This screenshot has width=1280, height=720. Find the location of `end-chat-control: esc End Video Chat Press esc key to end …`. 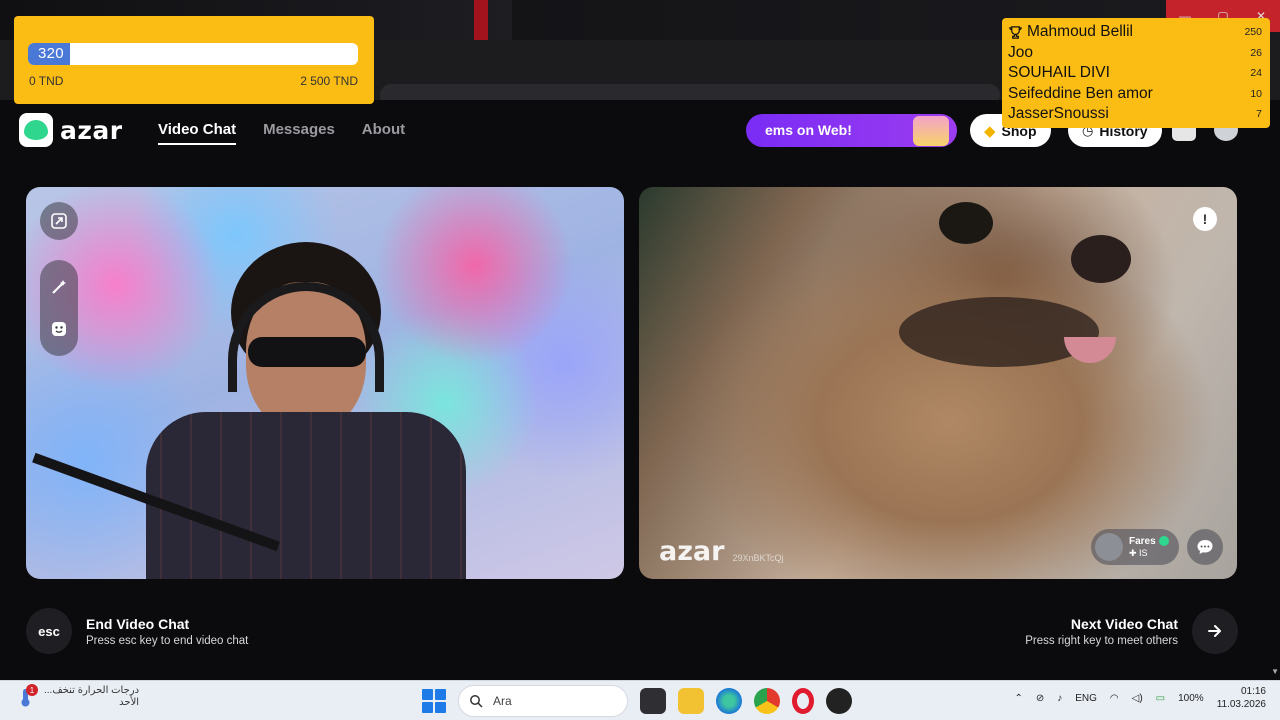

end-chat-control: esc End Video Chat Press esc key to end … is located at coordinates (137, 631).